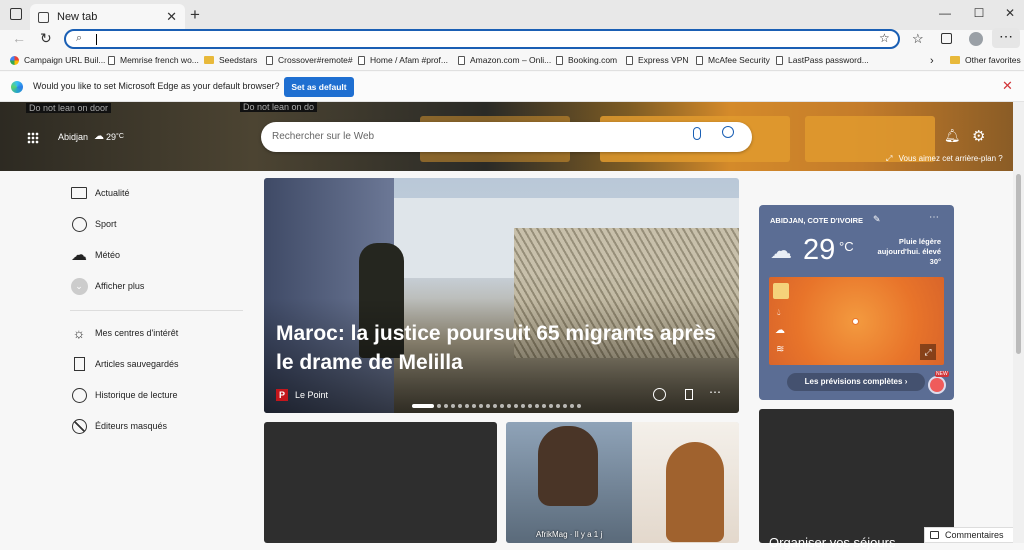 The height and width of the screenshot is (550, 1024). Describe the element at coordinates (309, 60) in the screenshot. I see `bookmark-crossover: Crossover#remote#` at that location.